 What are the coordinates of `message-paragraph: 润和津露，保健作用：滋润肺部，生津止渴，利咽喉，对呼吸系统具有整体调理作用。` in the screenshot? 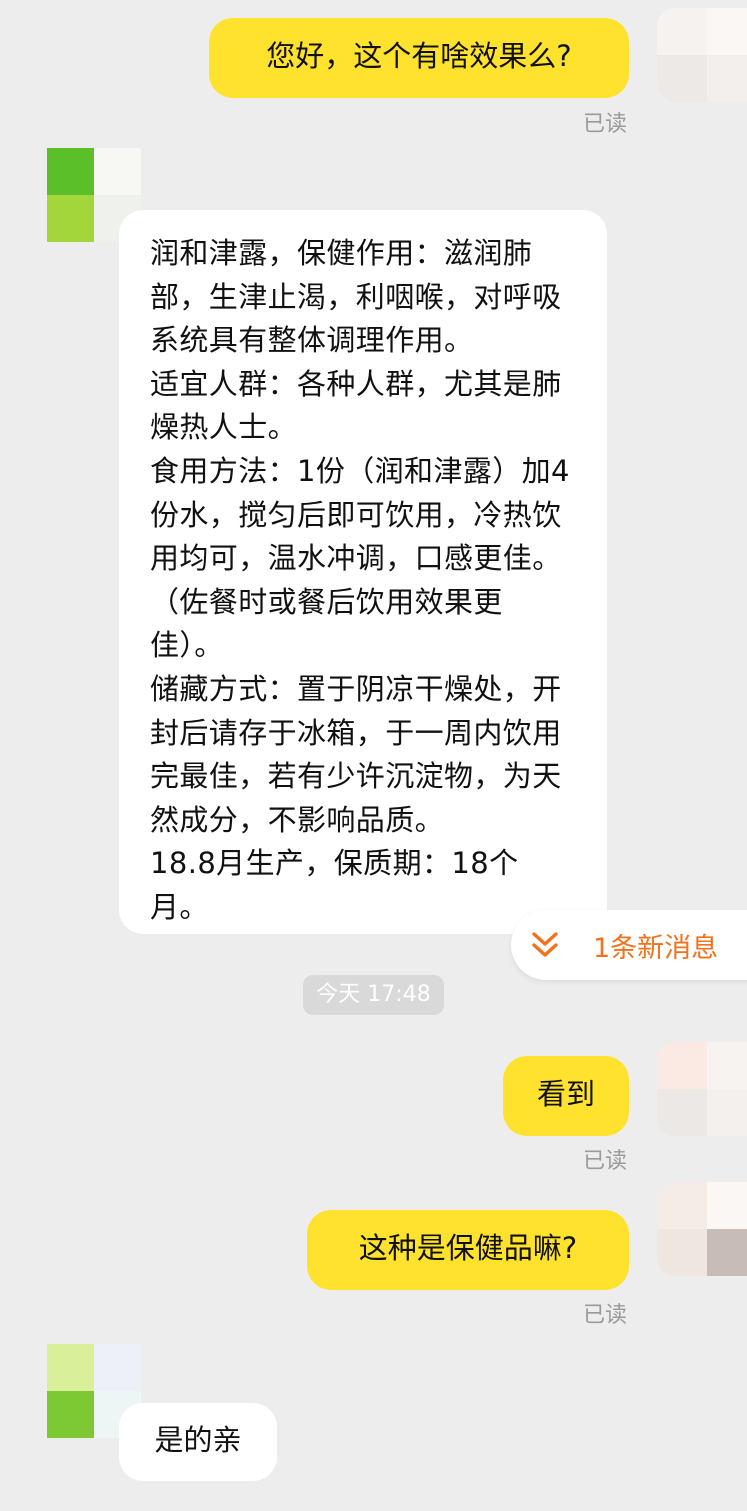 It's located at (356, 297).